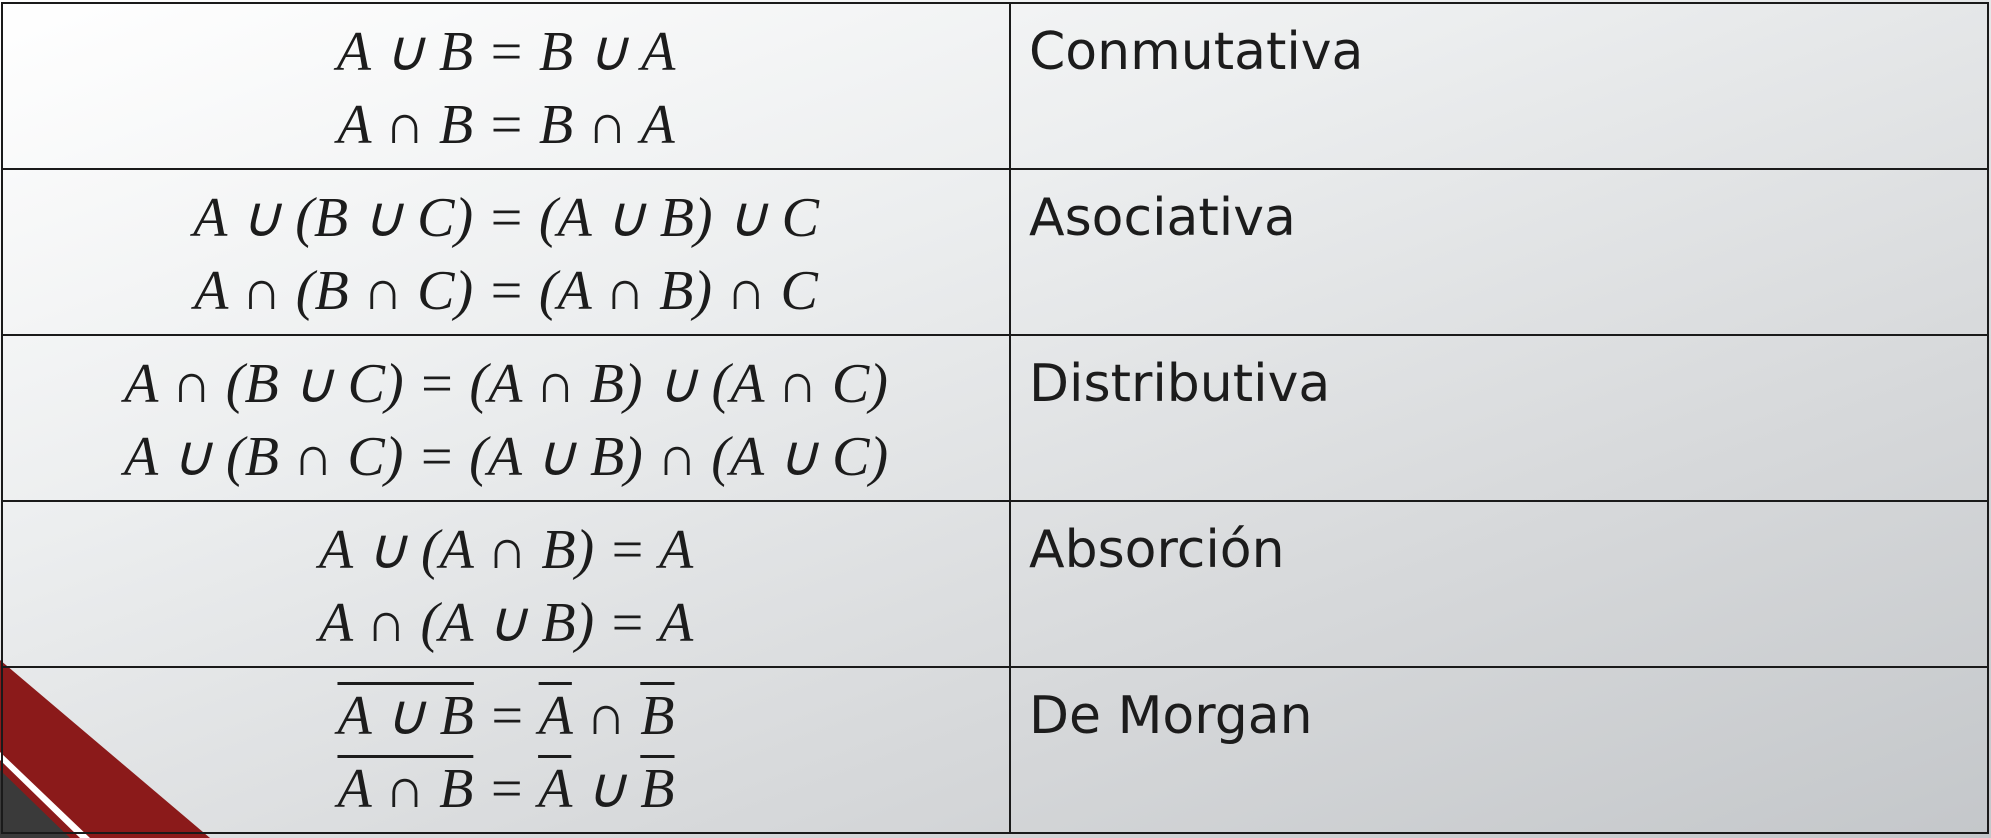  What do you see at coordinates (1499, 750) in the screenshot?
I see `property-name: De Morgan` at bounding box center [1499, 750].